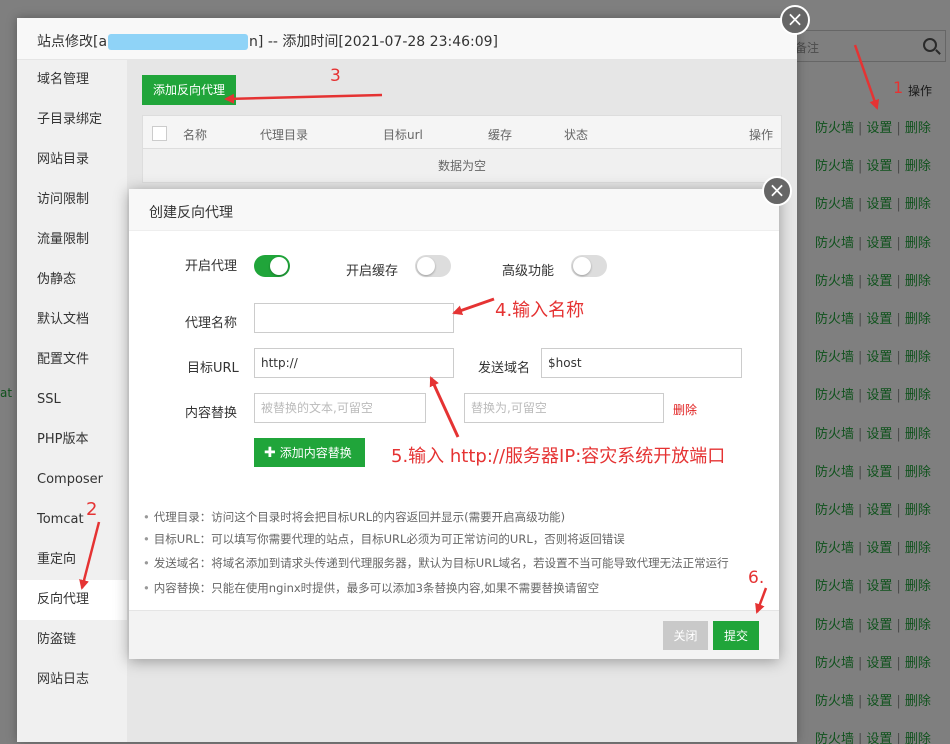 The height and width of the screenshot is (744, 950). Describe the element at coordinates (211, 413) in the screenshot. I see `content-replace-label: 内容替换` at that location.